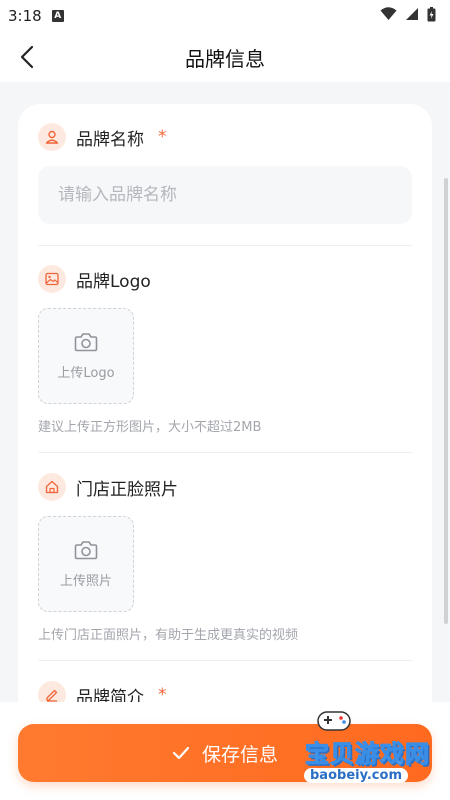 This screenshot has width=450, height=800. Describe the element at coordinates (431, 16) in the screenshot. I see `battery-icon` at that location.